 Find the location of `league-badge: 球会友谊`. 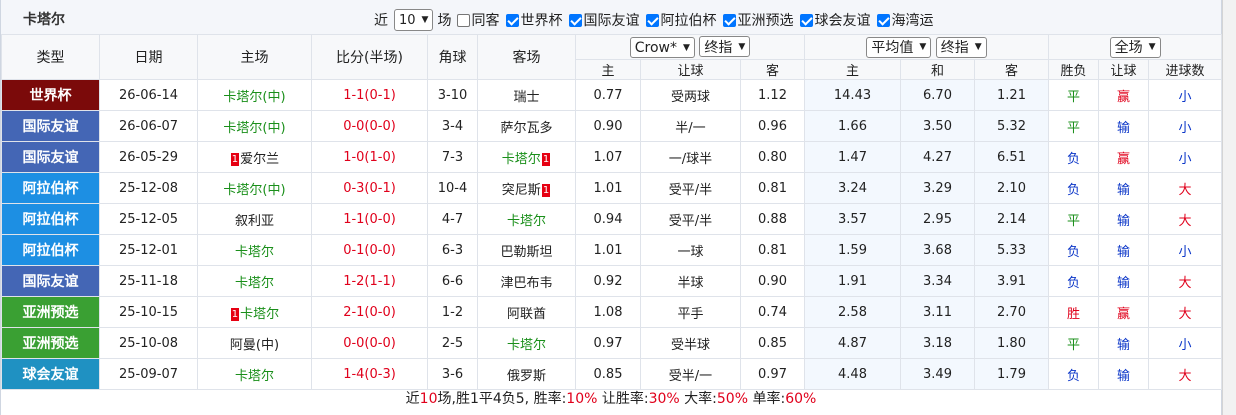

league-badge: 球会友谊 is located at coordinates (50, 374).